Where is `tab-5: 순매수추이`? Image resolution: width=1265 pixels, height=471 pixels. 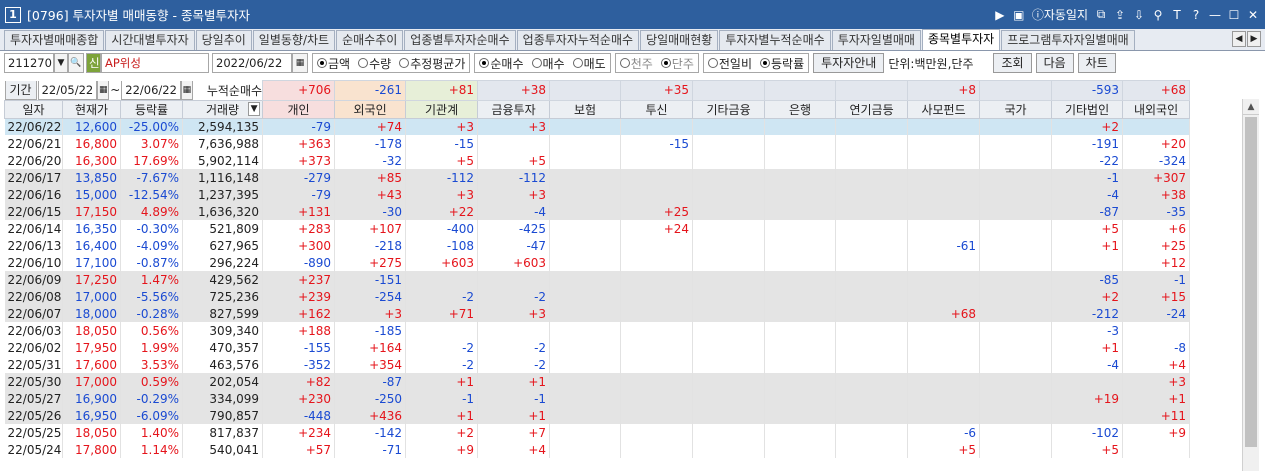 tab-5: 순매수추이 is located at coordinates (370, 40).